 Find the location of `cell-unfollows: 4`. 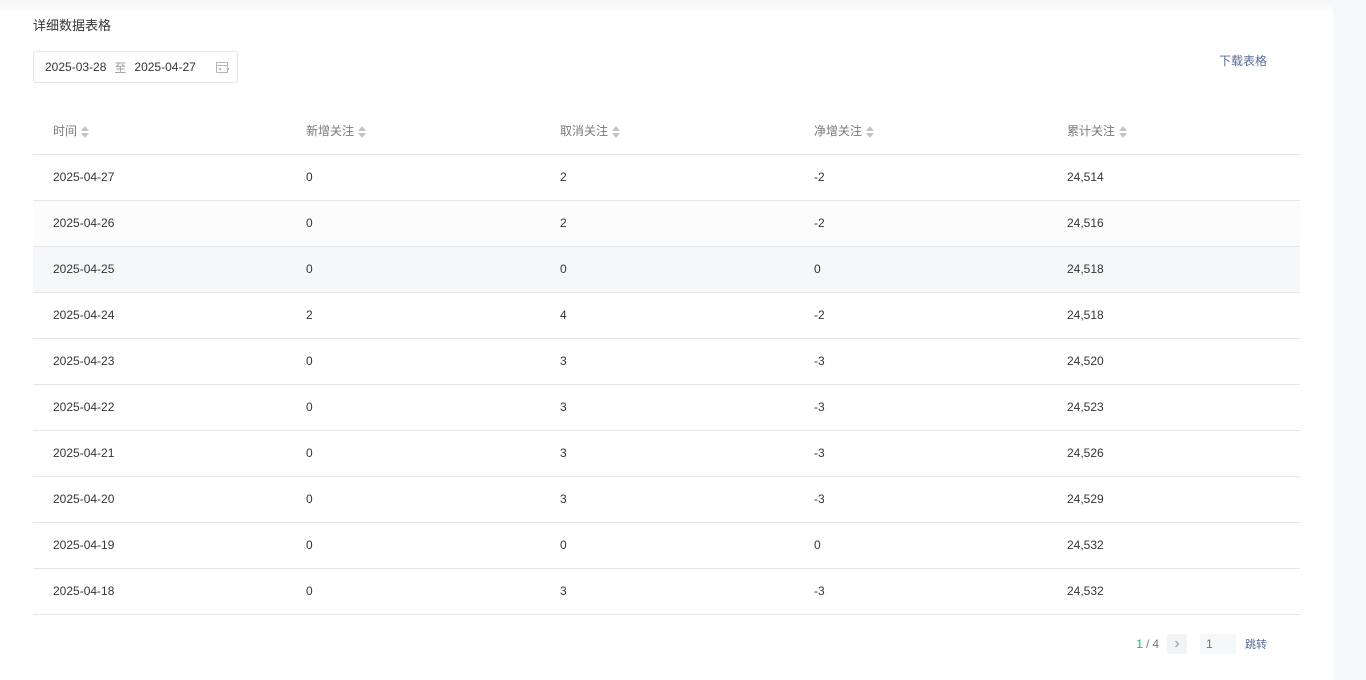

cell-unfollows: 4 is located at coordinates (667, 315).